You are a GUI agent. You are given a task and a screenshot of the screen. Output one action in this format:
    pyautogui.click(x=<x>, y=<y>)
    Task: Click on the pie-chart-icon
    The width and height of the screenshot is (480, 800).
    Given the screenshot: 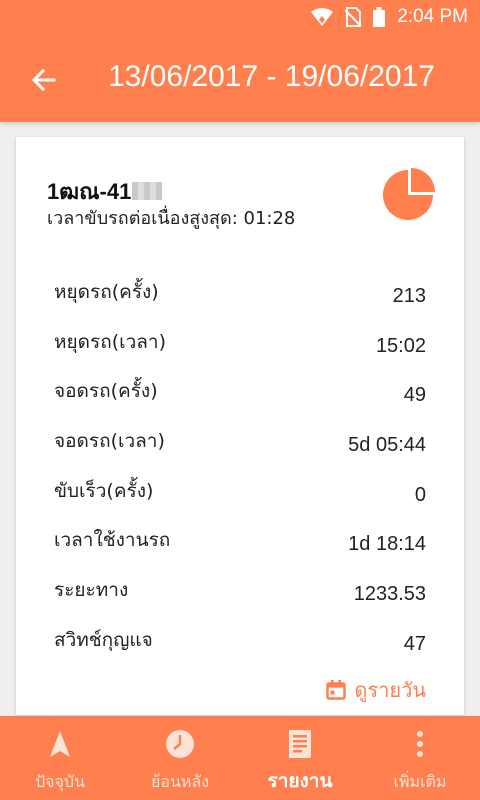 What is the action you would take?
    pyautogui.click(x=408, y=195)
    